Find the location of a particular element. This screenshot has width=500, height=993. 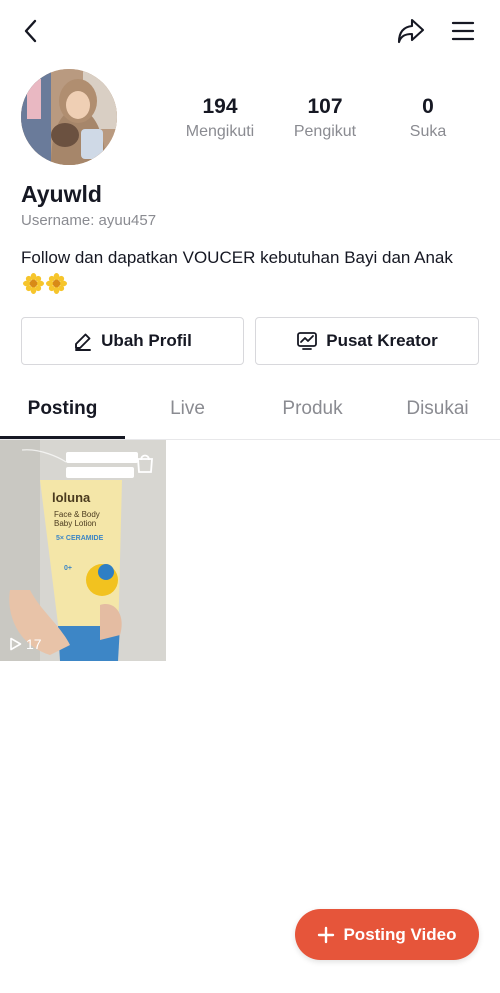

content-tabs: Posting Live Produk Disukai is located at coordinates (250, 413).